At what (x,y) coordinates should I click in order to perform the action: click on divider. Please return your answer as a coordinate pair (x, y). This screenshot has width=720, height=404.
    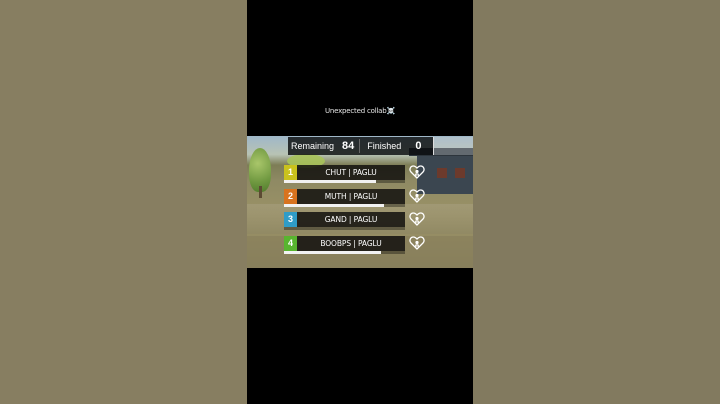
    Looking at the image, I should click on (360, 146).